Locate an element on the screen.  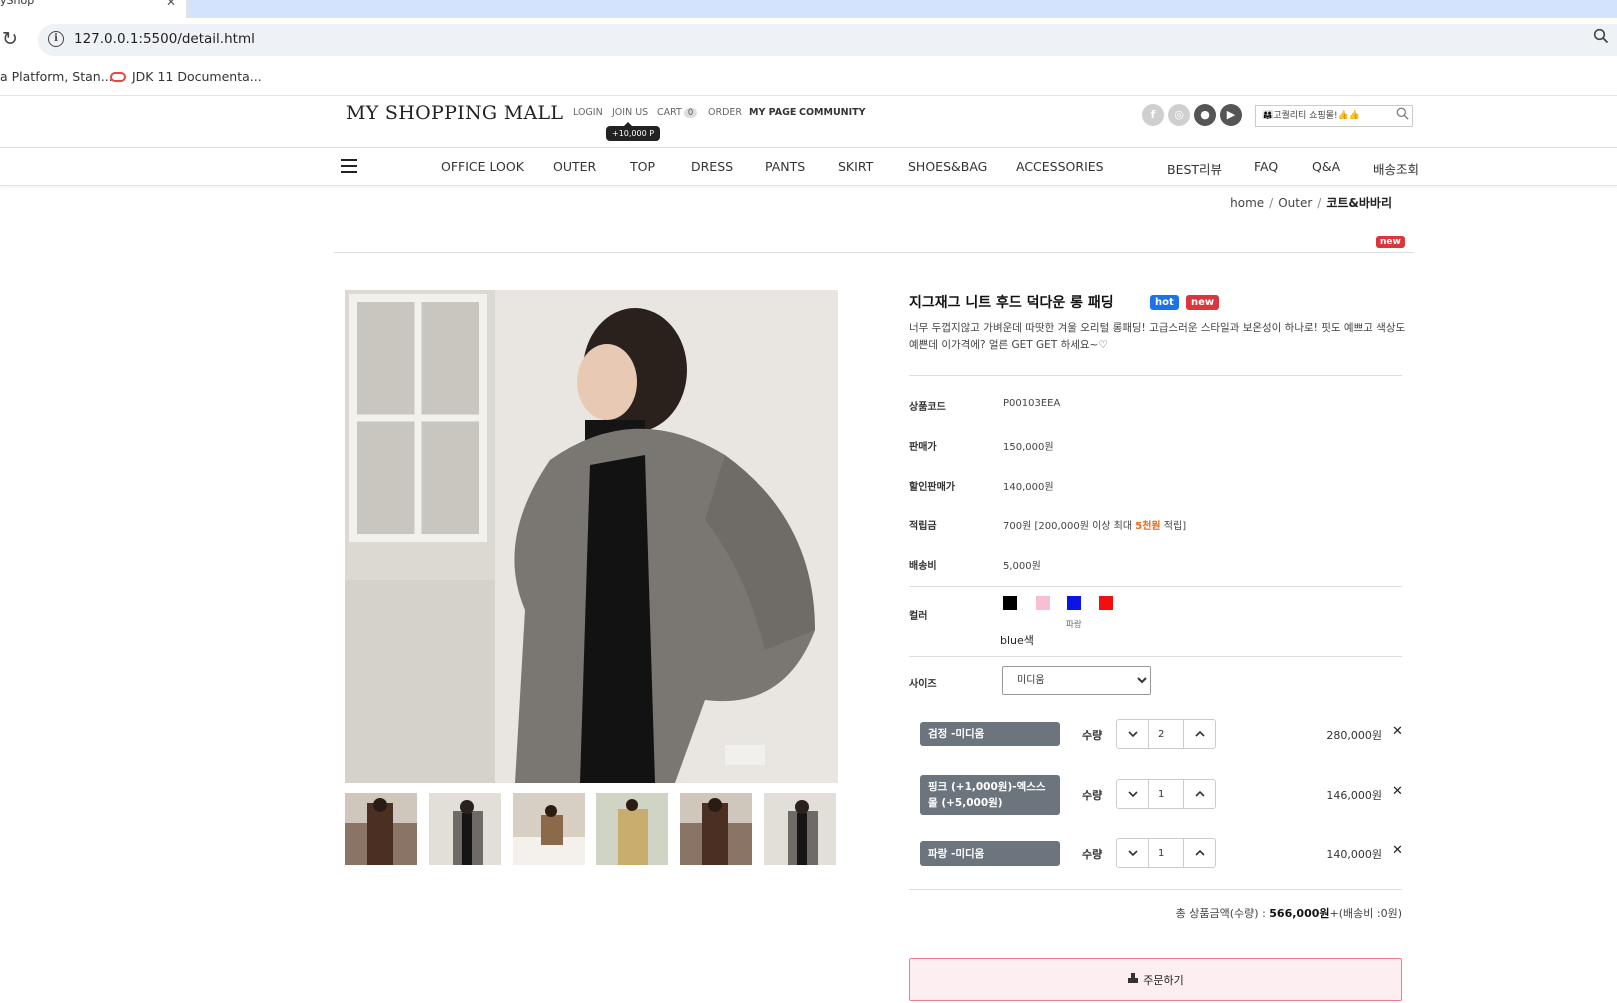
browser-tab-active: yShop ✕ is located at coordinates (93, 9).